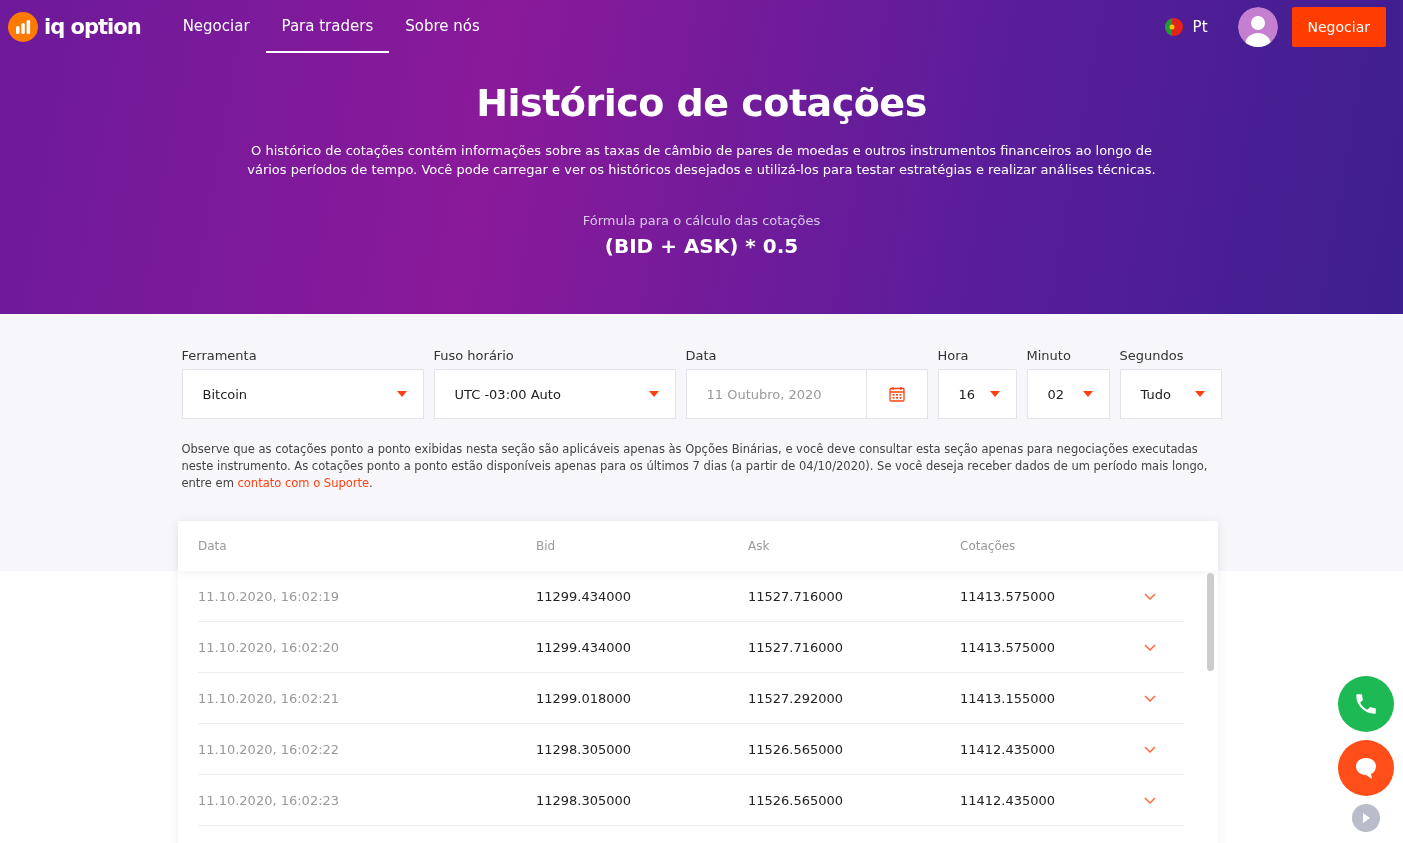 The image size is (1403, 843). Describe the element at coordinates (977, 394) in the screenshot. I see `dropdown: 16` at that location.